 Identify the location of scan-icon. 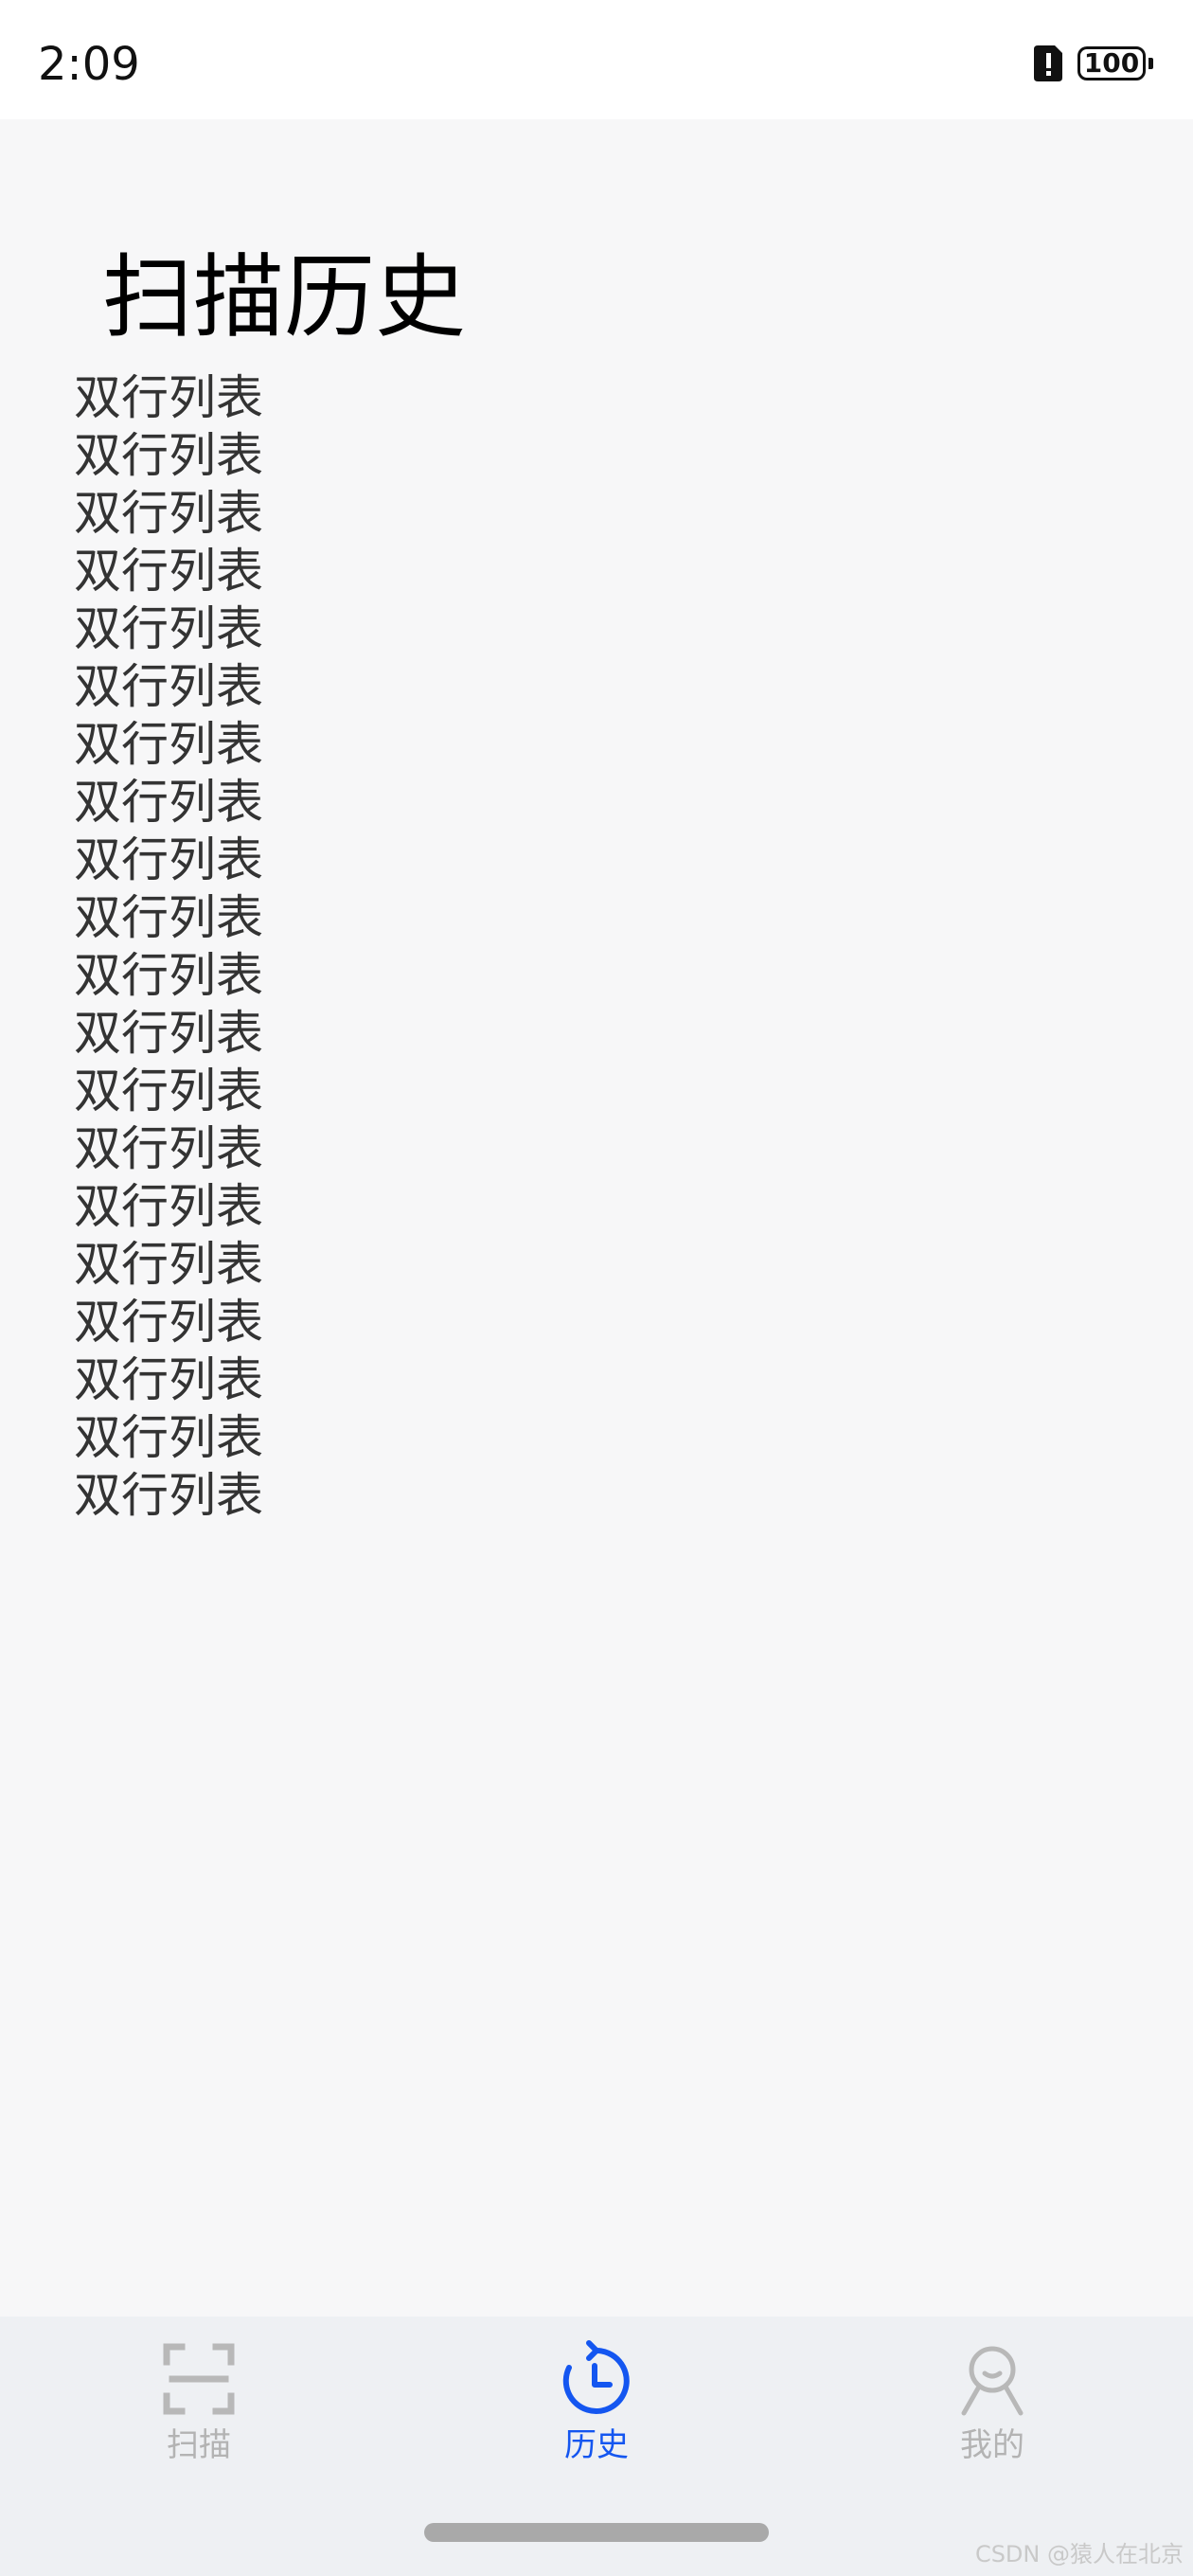
(199, 2379).